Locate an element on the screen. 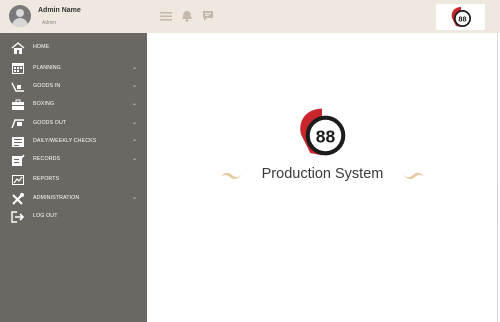 This screenshot has width=500, height=322. header-logo: 88 is located at coordinates (460, 17).